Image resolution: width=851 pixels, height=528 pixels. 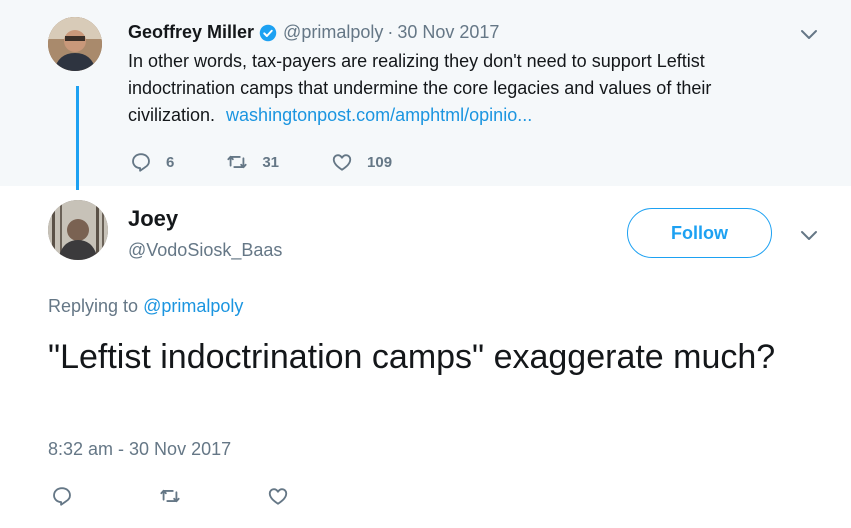 I want to click on thread-connector-line, so click(x=77, y=138).